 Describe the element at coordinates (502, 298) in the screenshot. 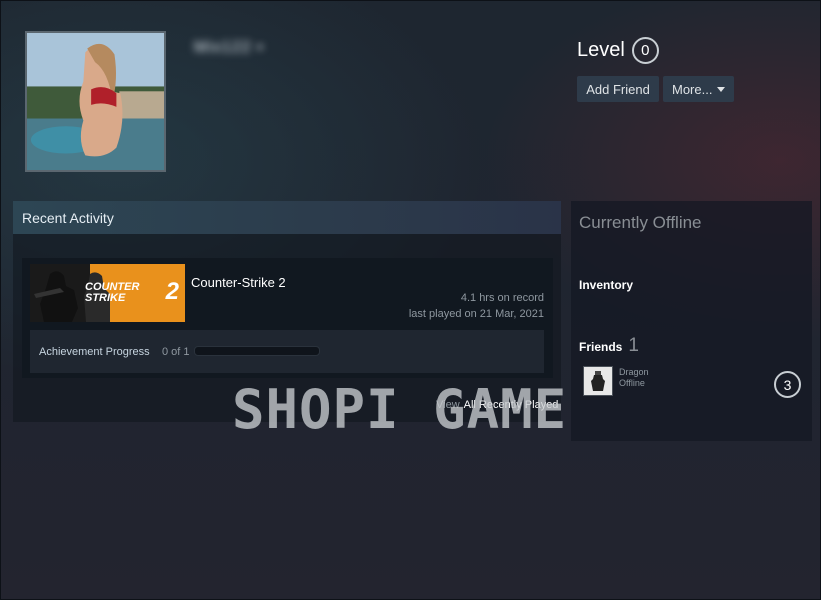

I see `hours-on-record: 4.1 hrs on record` at that location.